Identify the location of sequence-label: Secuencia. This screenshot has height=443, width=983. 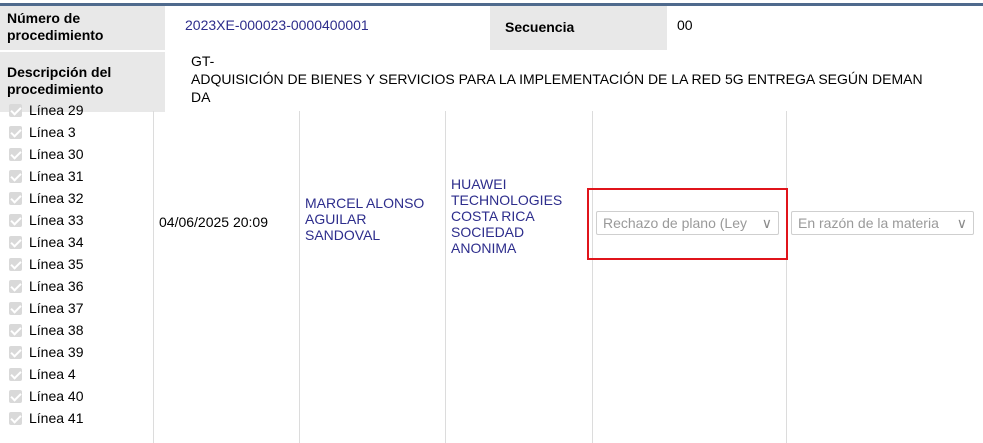
(578, 28).